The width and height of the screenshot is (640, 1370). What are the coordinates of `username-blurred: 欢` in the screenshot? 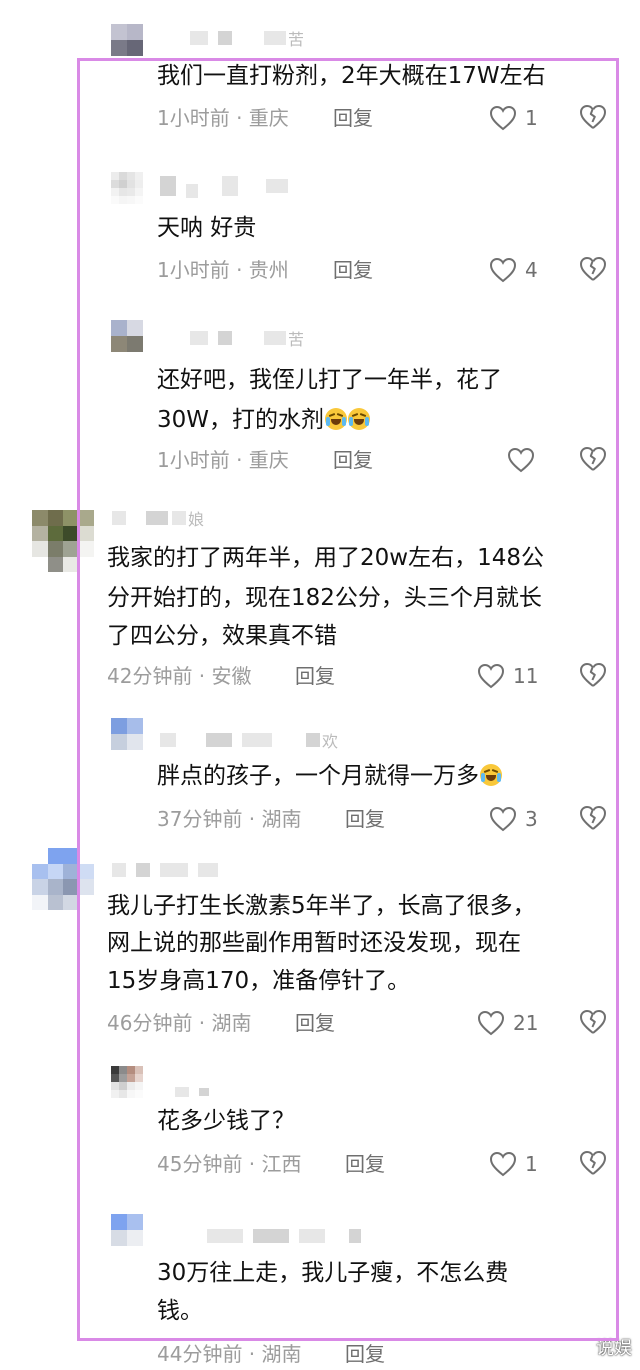 It's located at (249, 740).